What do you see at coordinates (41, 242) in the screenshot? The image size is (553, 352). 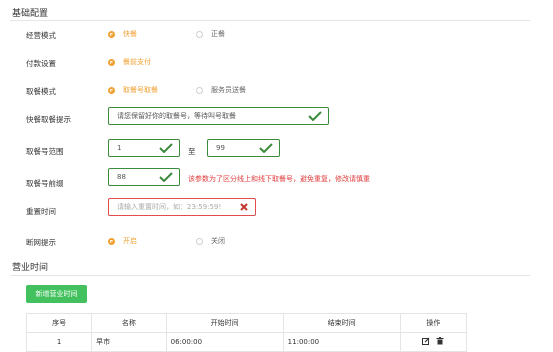 I see `offline-label: 断网提示` at bounding box center [41, 242].